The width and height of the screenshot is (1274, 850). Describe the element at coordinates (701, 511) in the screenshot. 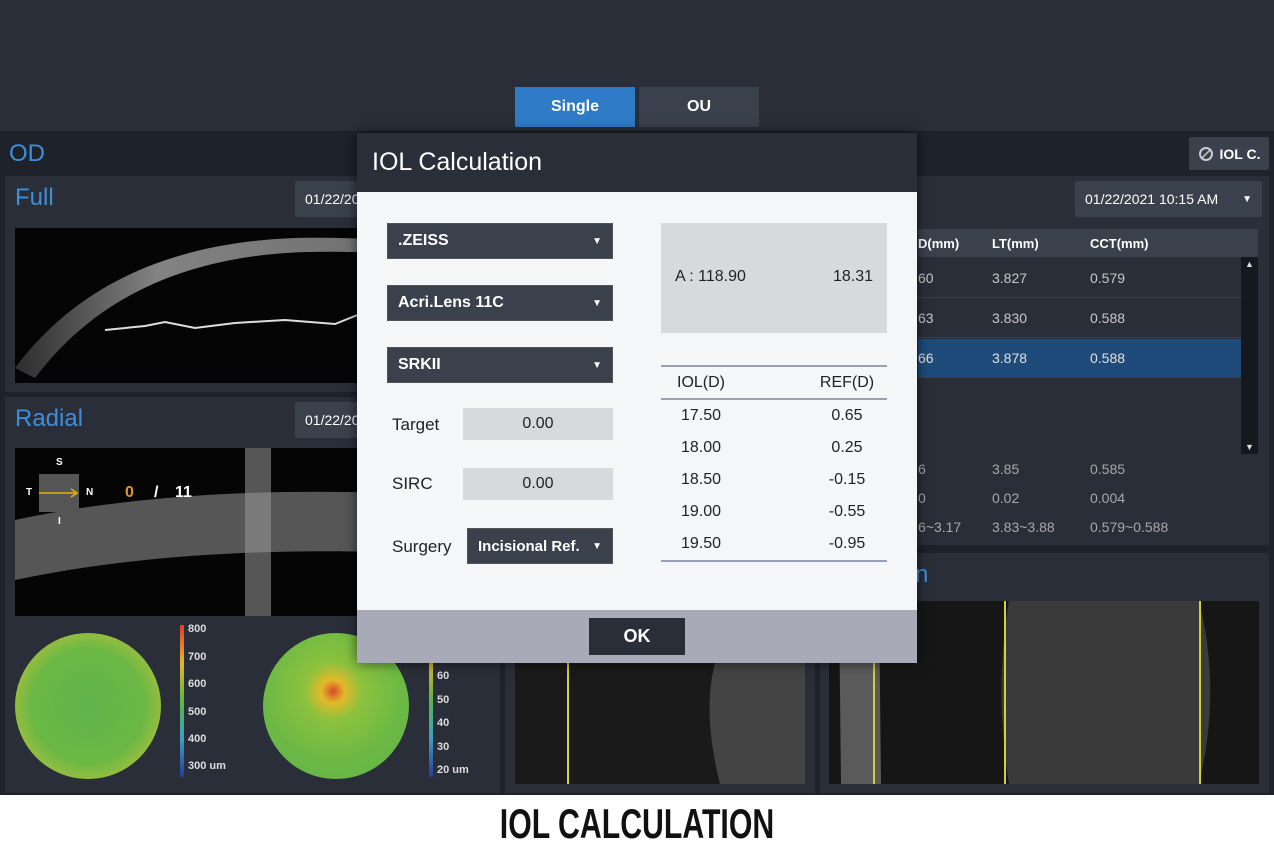

I see `iol-value: 19.00` at that location.